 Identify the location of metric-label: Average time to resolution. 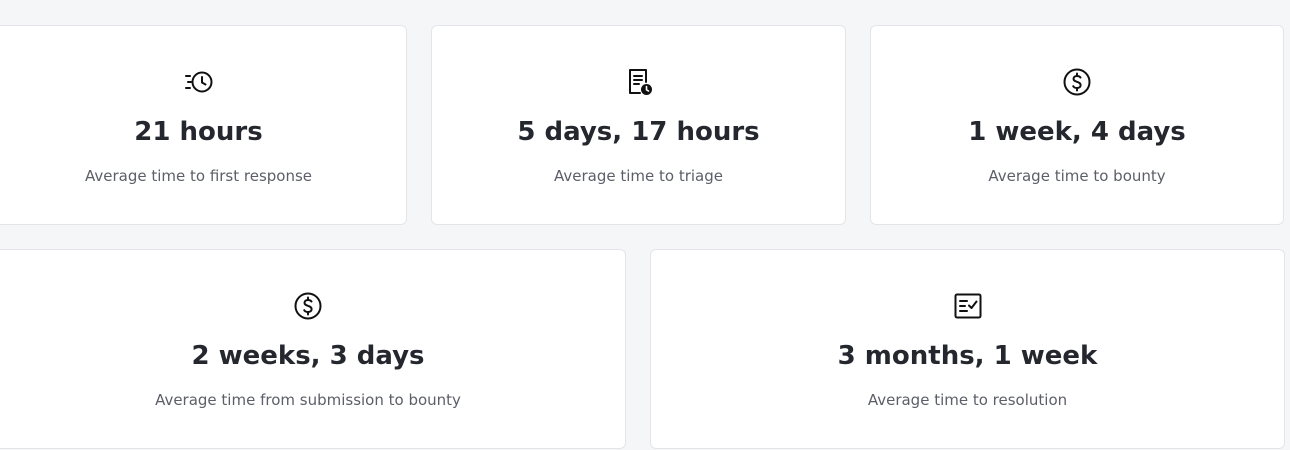
(967, 400).